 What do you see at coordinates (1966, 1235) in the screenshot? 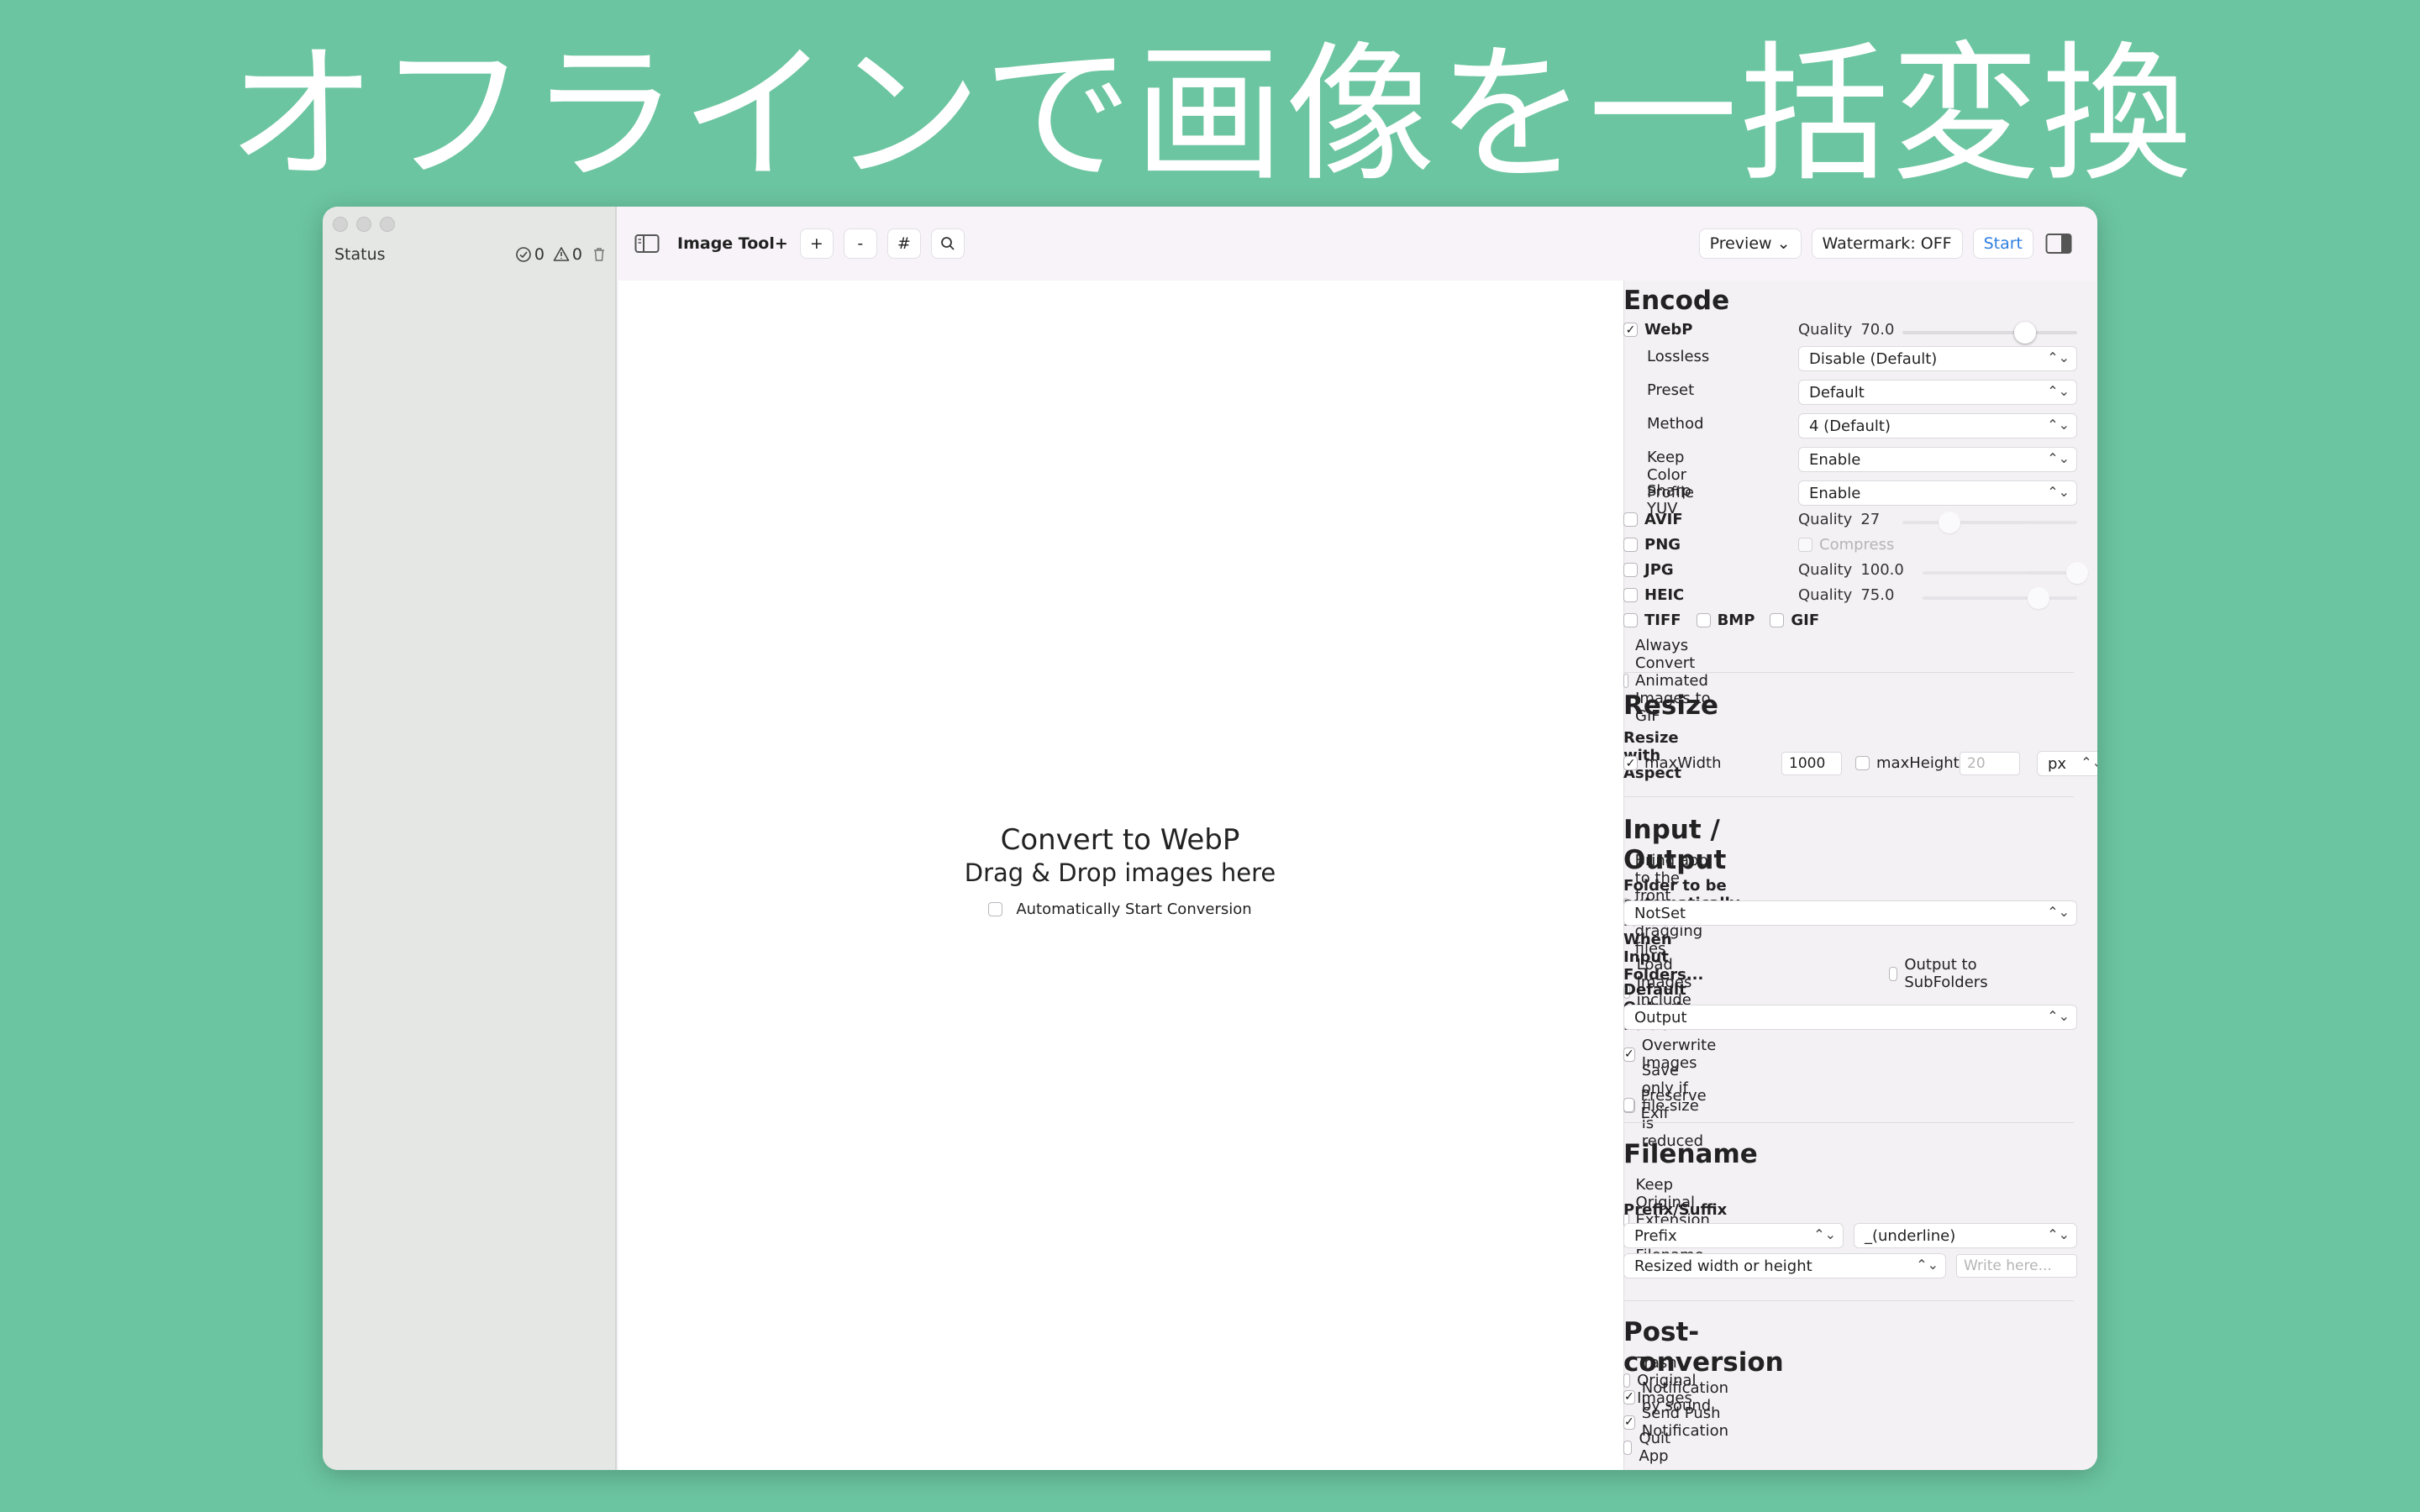
I see `separator-select: _(underline) ⌃⌄` at bounding box center [1966, 1235].